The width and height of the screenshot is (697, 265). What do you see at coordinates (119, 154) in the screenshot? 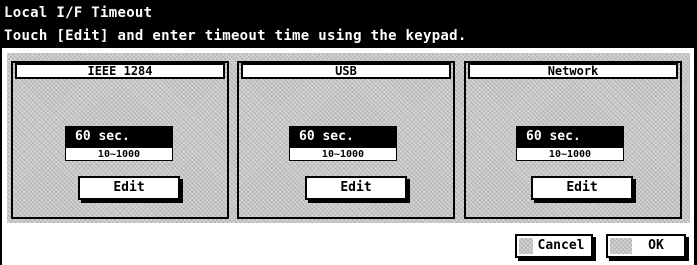
I see `range-ieee1284: 10~1000` at bounding box center [119, 154].